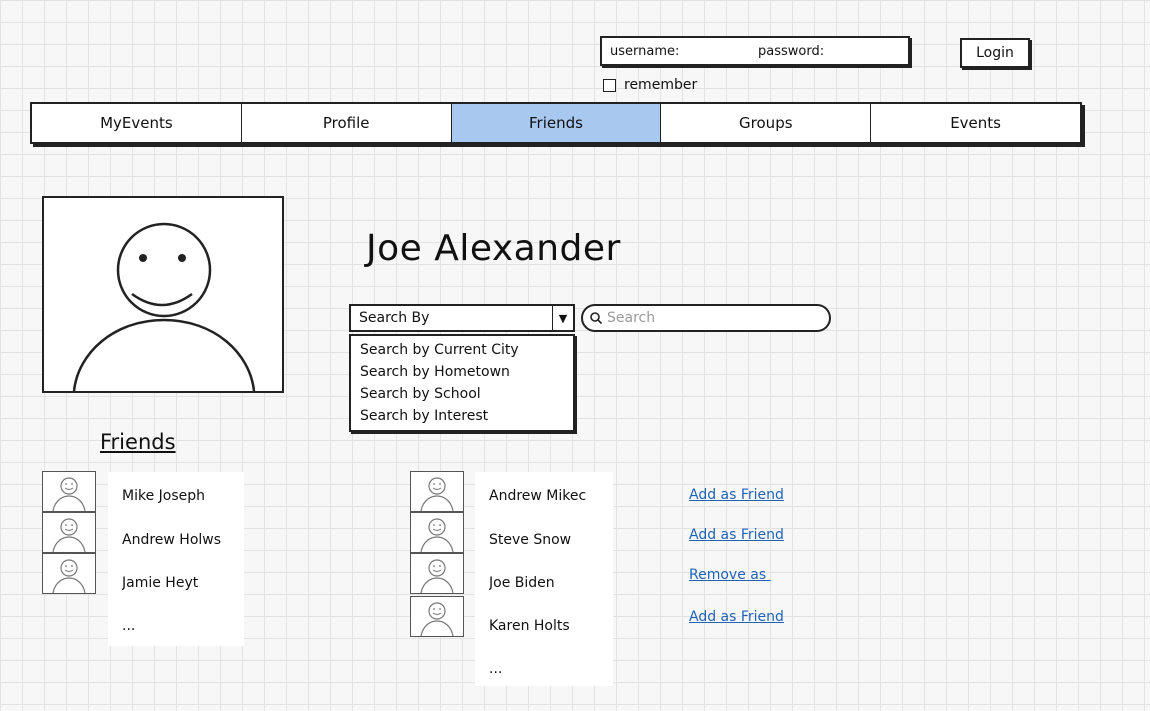  Describe the element at coordinates (975, 123) in the screenshot. I see `tab-events: Events` at that location.